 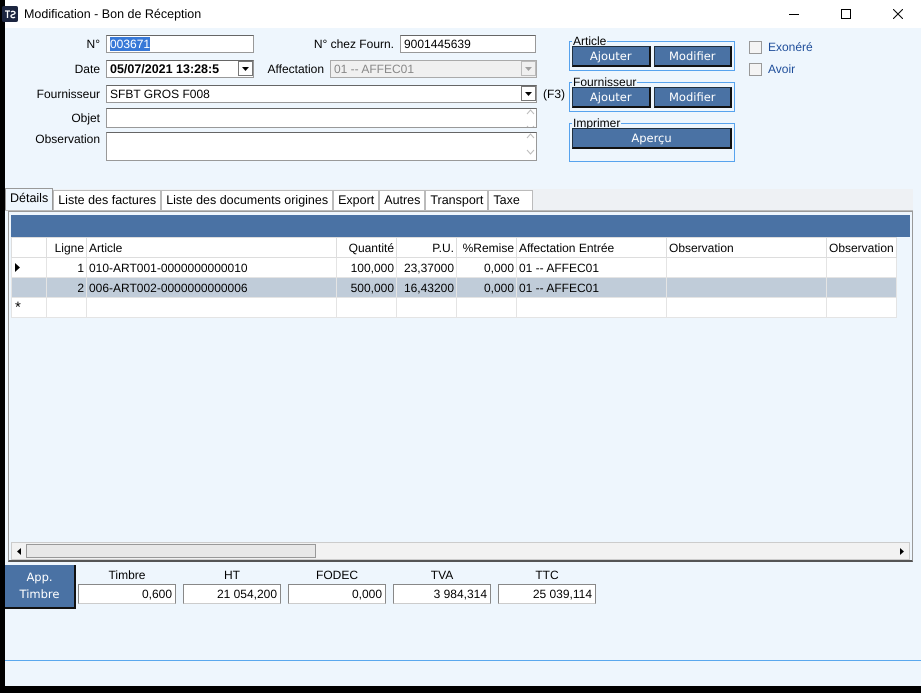 I want to click on new-row-marker: *, so click(x=29, y=308).